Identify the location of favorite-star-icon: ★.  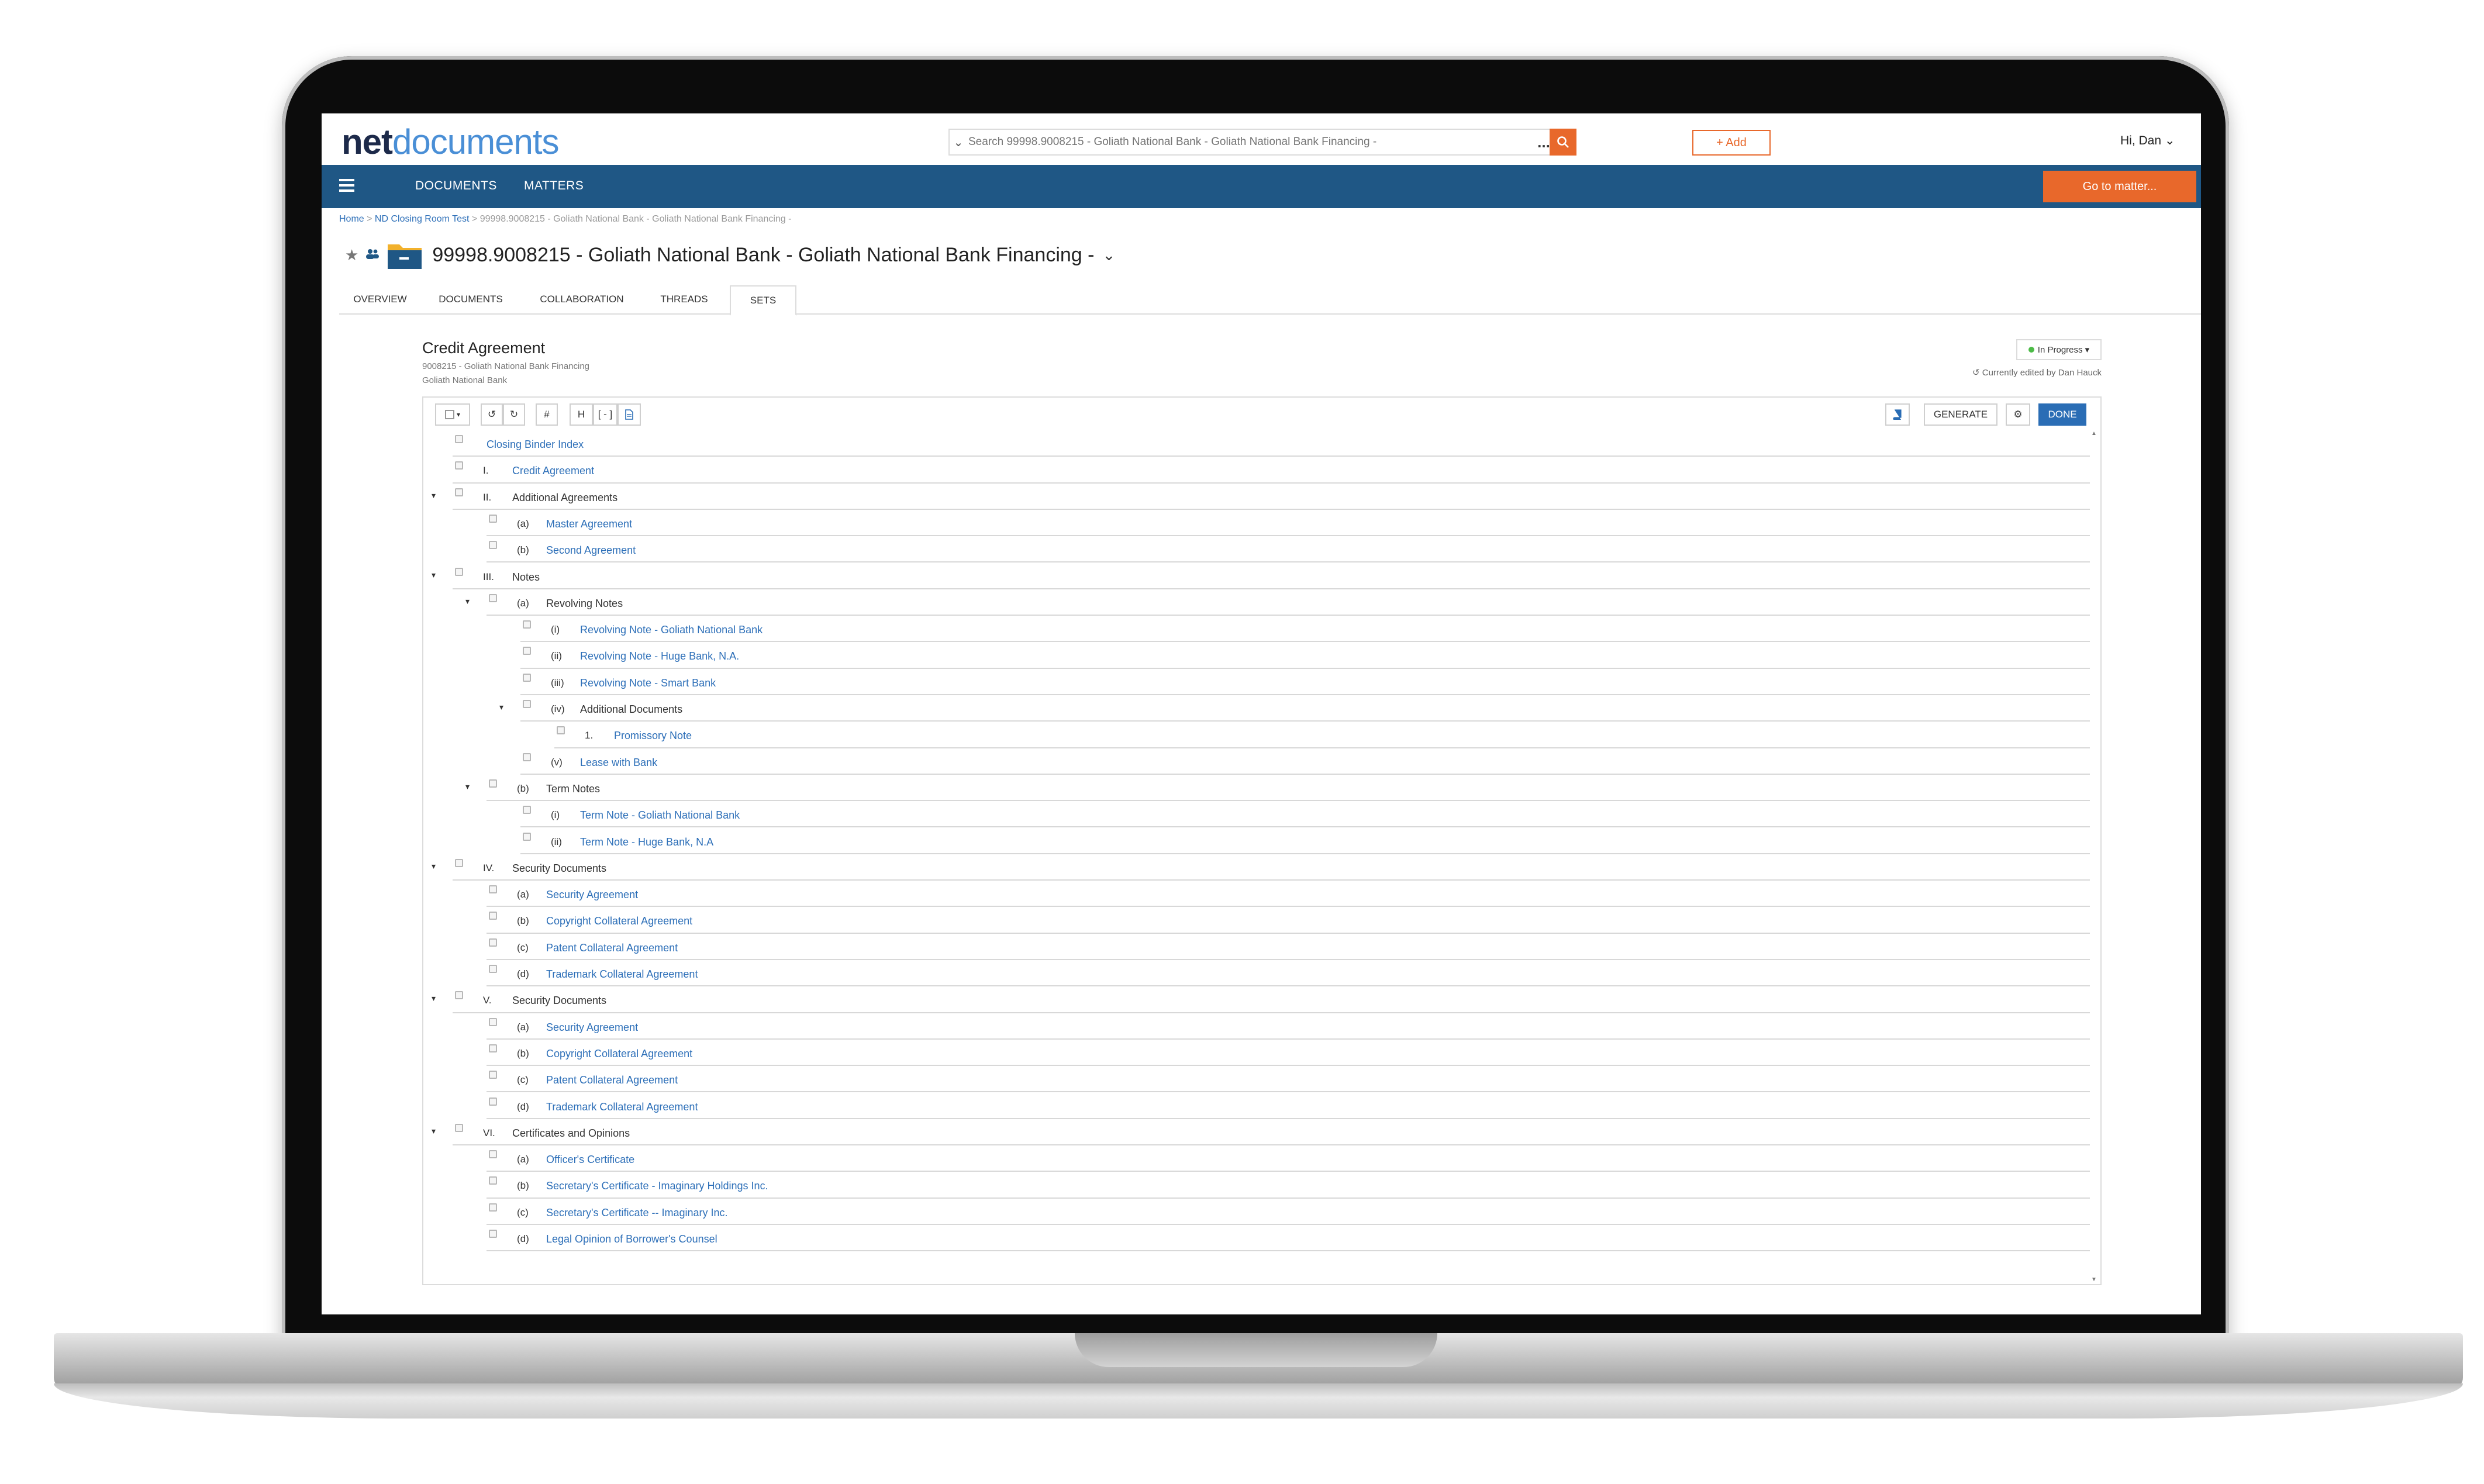
(351, 255).